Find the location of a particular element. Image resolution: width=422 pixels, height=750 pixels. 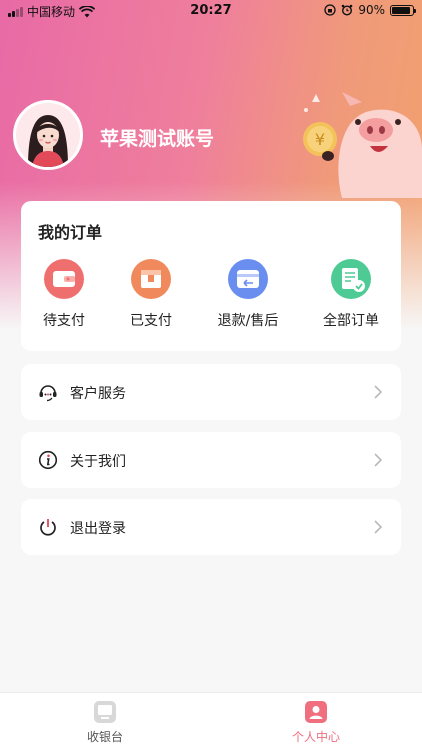

paid-box-icon is located at coordinates (151, 279).